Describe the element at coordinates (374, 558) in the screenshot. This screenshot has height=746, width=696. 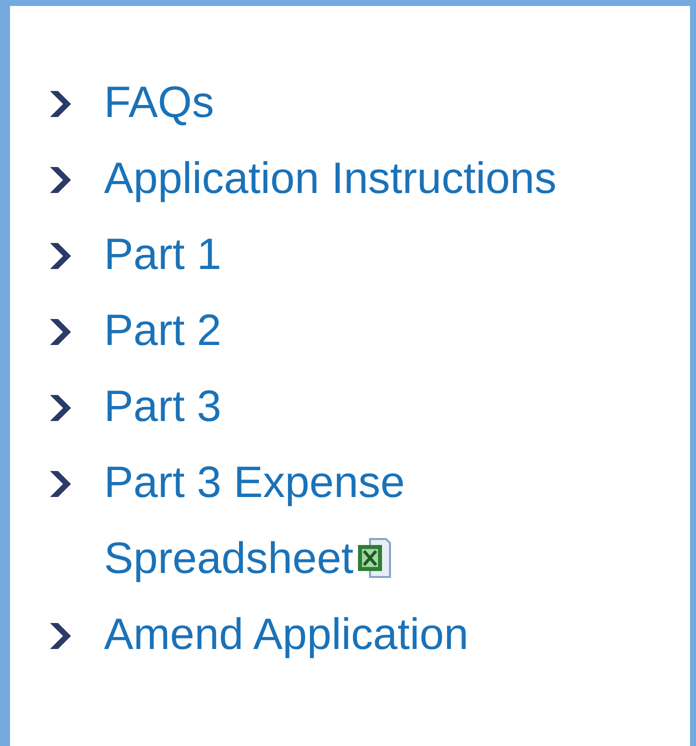
I see `spreadsheet-file-icon` at that location.